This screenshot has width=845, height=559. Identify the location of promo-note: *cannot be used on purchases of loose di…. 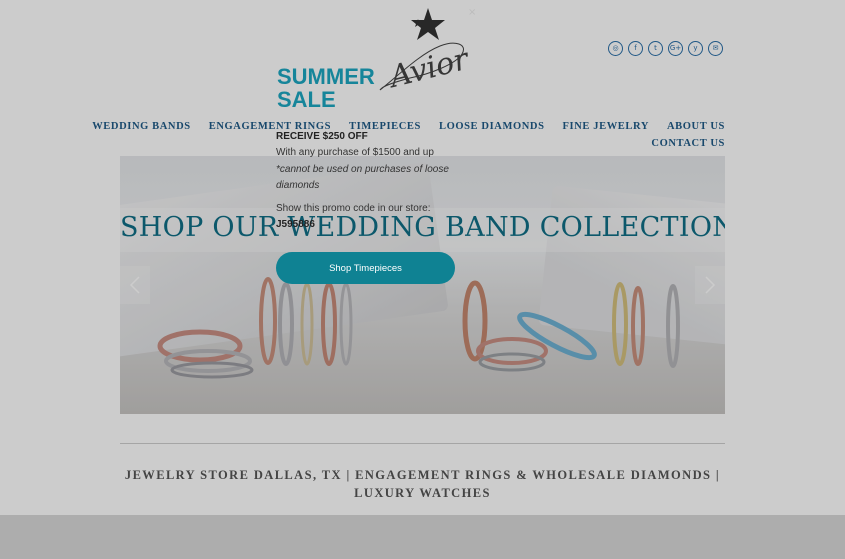
(362, 177).